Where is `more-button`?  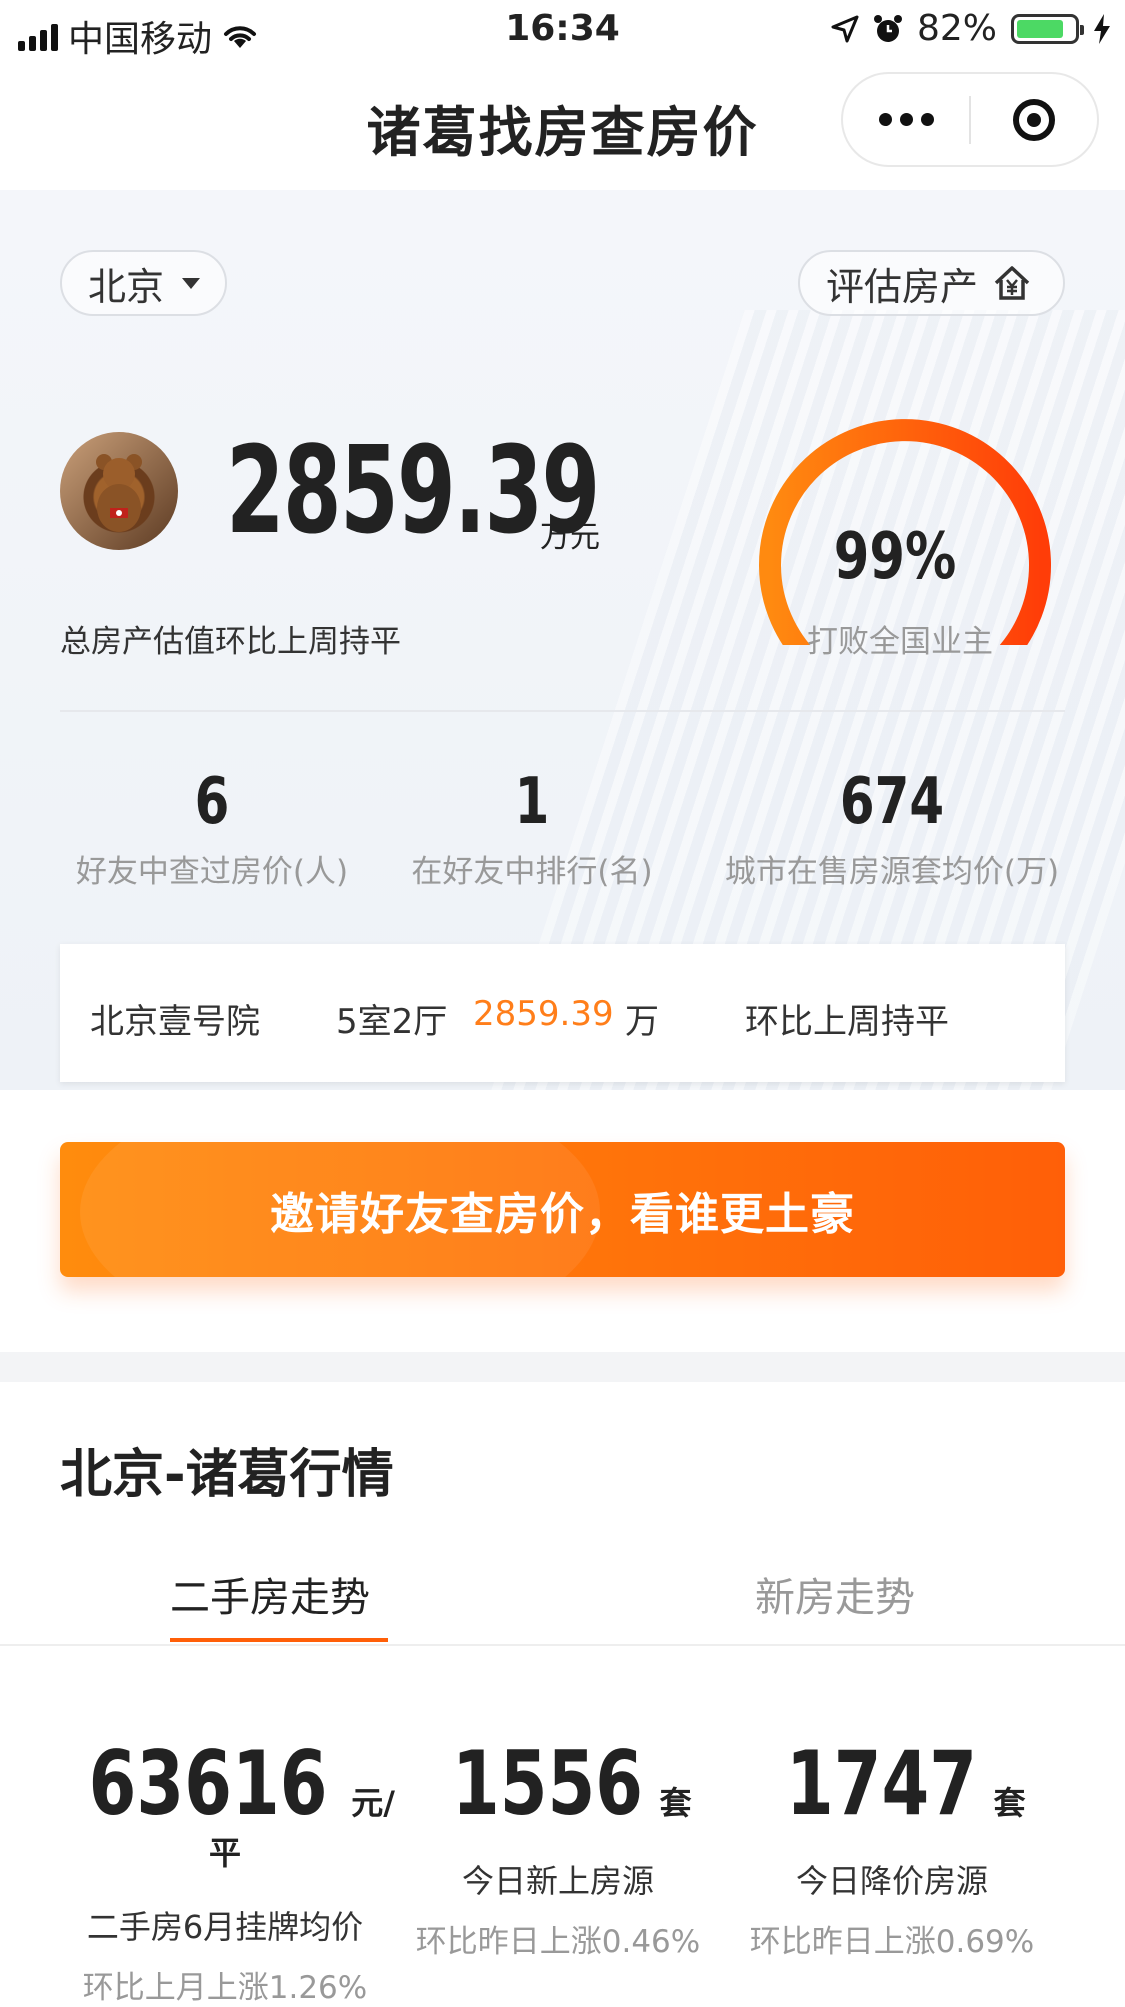
more-button is located at coordinates (906, 119).